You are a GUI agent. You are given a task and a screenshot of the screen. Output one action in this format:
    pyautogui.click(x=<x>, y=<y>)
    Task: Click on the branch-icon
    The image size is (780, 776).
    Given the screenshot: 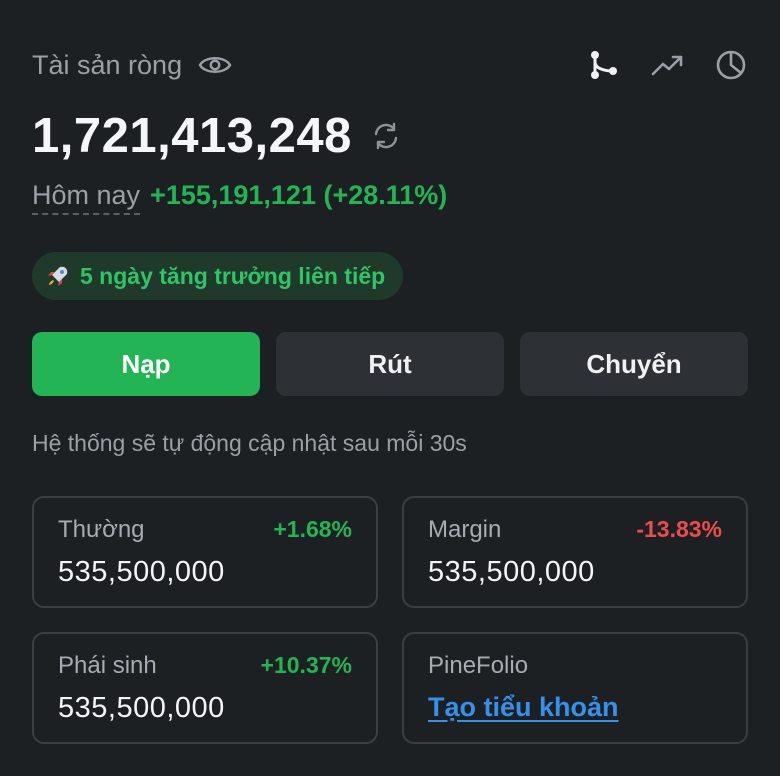 What is the action you would take?
    pyautogui.click(x=603, y=65)
    